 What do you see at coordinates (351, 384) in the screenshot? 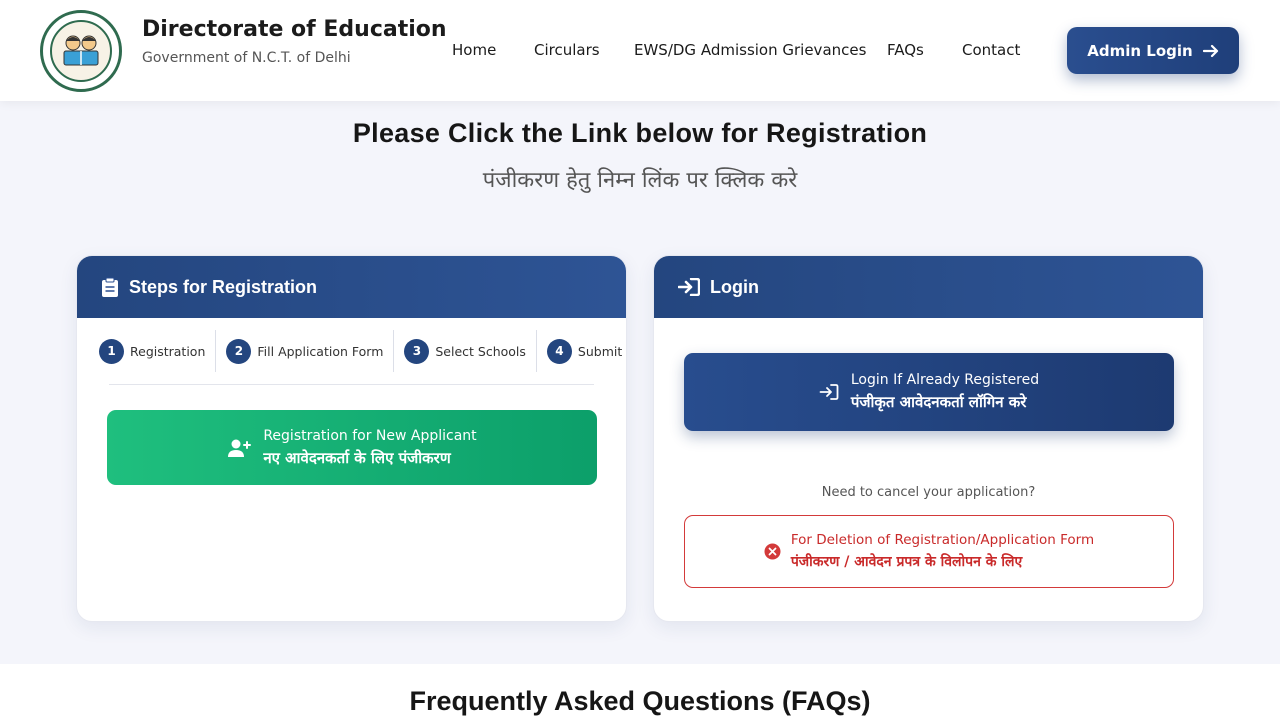
I see `steps-divider` at bounding box center [351, 384].